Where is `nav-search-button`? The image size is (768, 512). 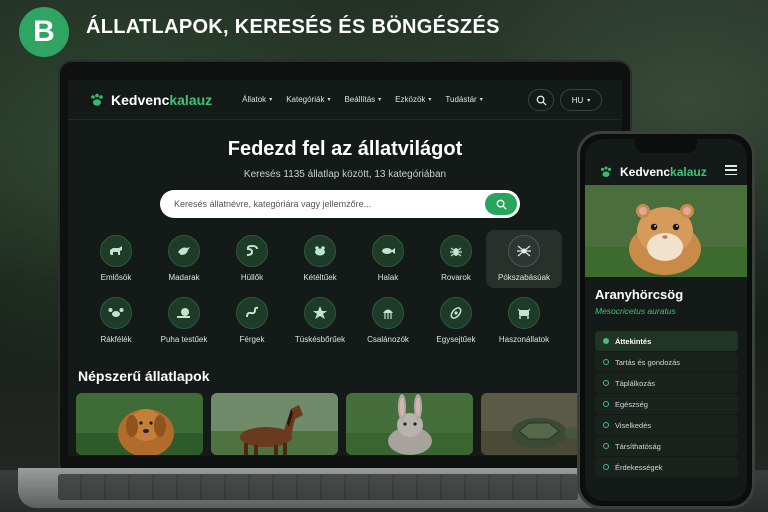
nav-search-button is located at coordinates (541, 100).